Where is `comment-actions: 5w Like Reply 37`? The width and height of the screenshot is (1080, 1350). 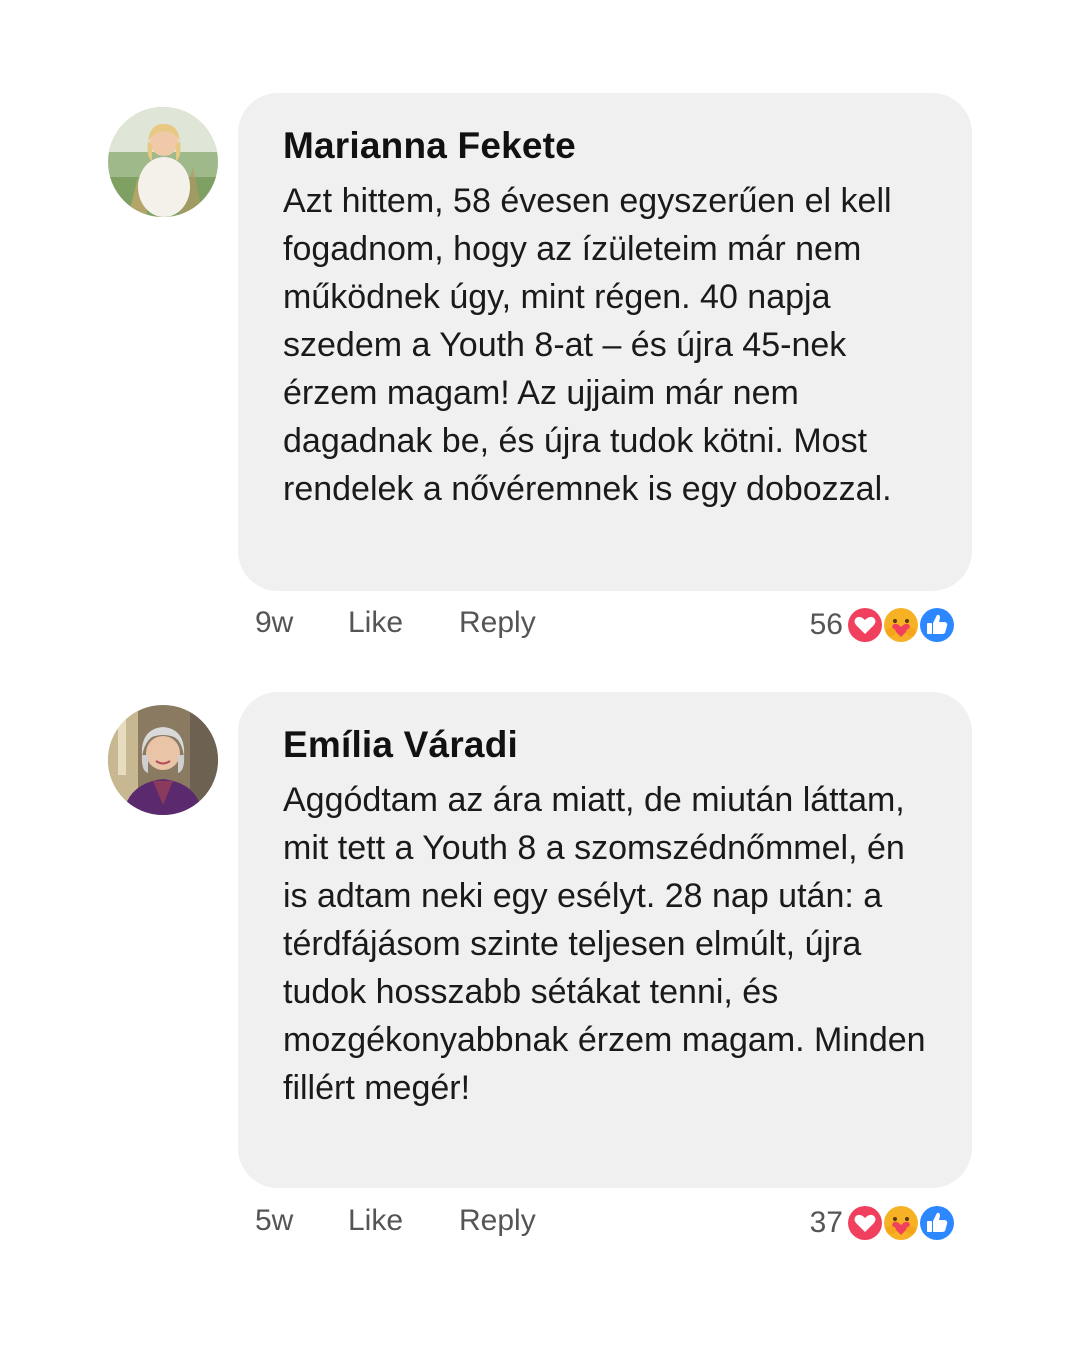 comment-actions: 5w Like Reply 37 is located at coordinates (606, 1223).